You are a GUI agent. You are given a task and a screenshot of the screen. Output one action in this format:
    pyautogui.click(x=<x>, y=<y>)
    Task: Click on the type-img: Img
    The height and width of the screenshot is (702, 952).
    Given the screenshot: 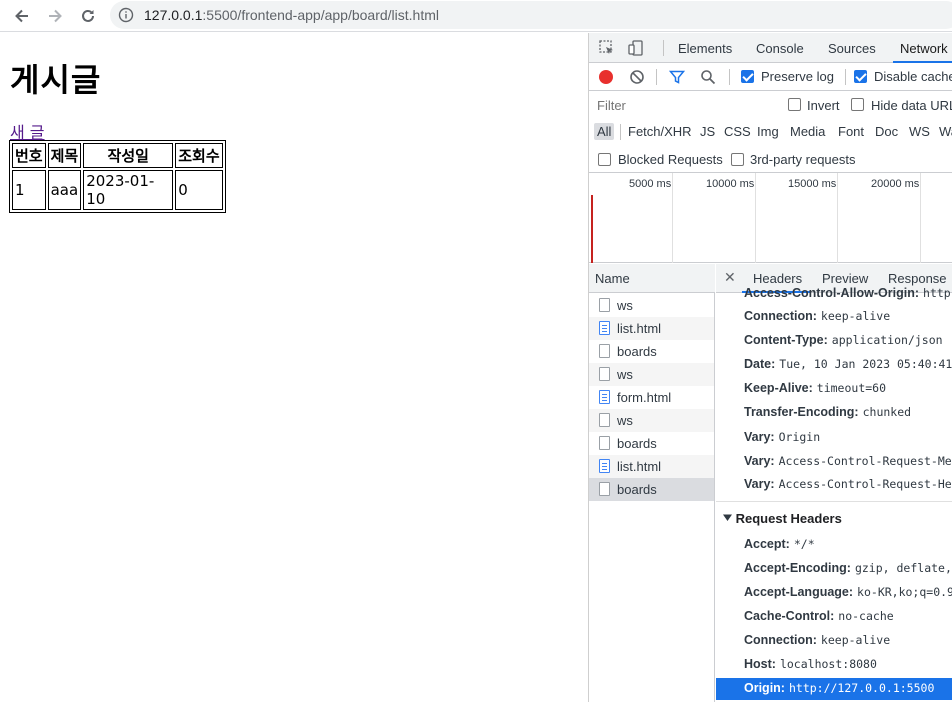 What is the action you would take?
    pyautogui.click(x=768, y=131)
    